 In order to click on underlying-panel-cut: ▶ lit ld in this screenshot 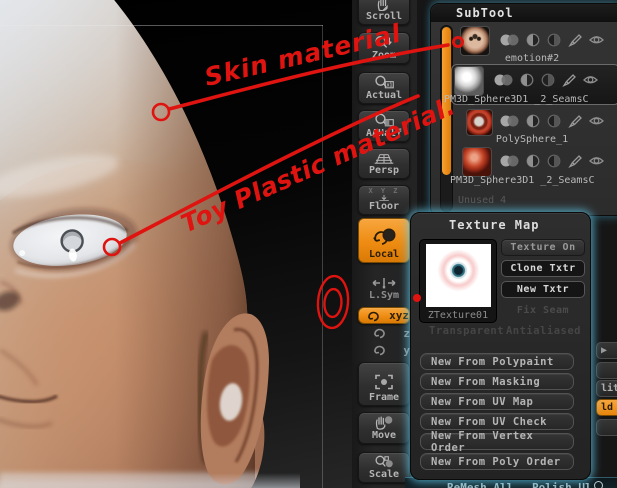, I will do `click(605, 350)`.